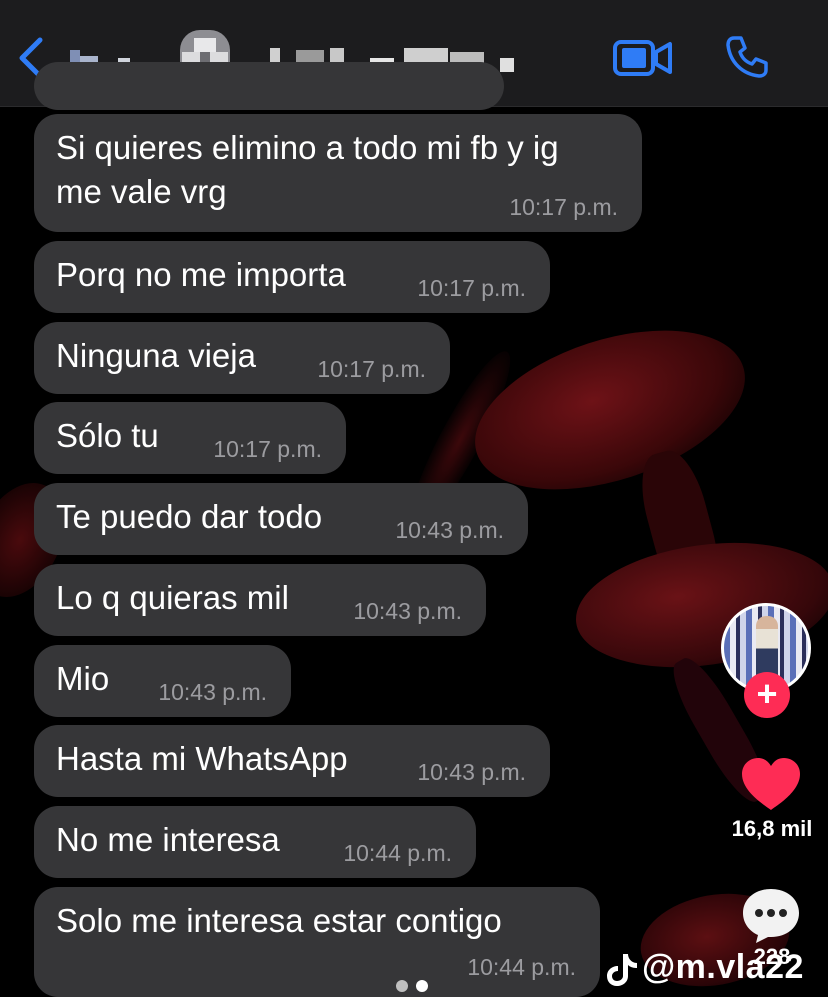  Describe the element at coordinates (747, 57) in the screenshot. I see `phone-call-icon` at that location.